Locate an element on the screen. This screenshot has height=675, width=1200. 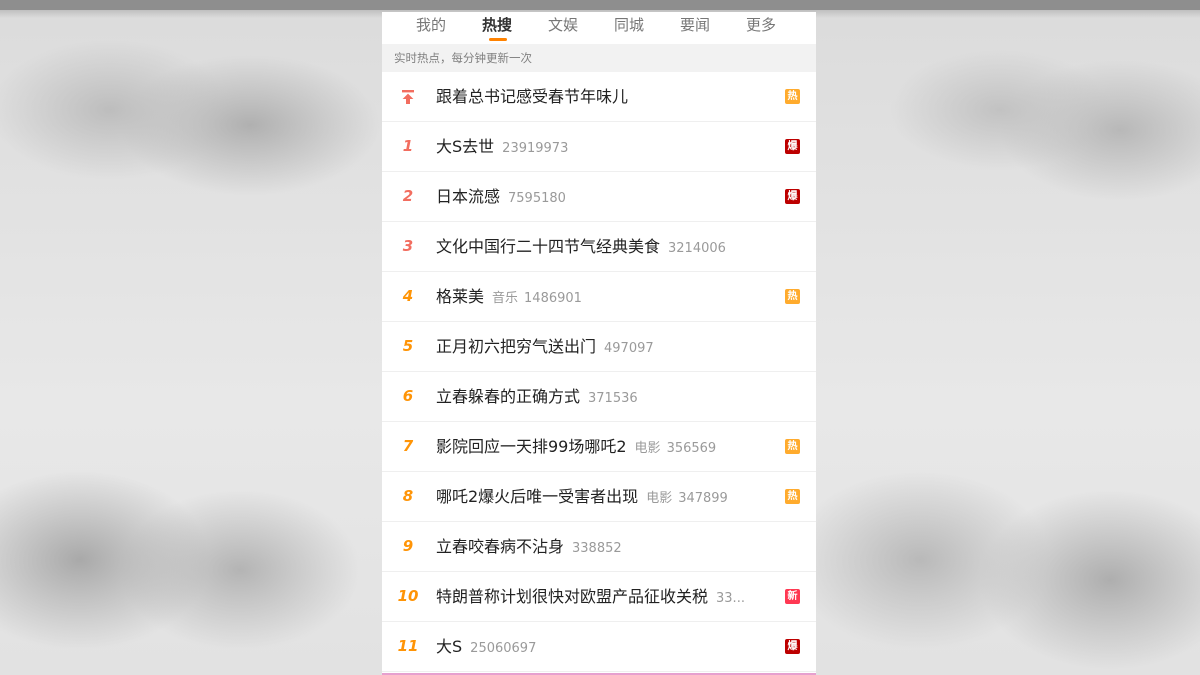
item-title: 立春咬春病不沾身 is located at coordinates (500, 546).